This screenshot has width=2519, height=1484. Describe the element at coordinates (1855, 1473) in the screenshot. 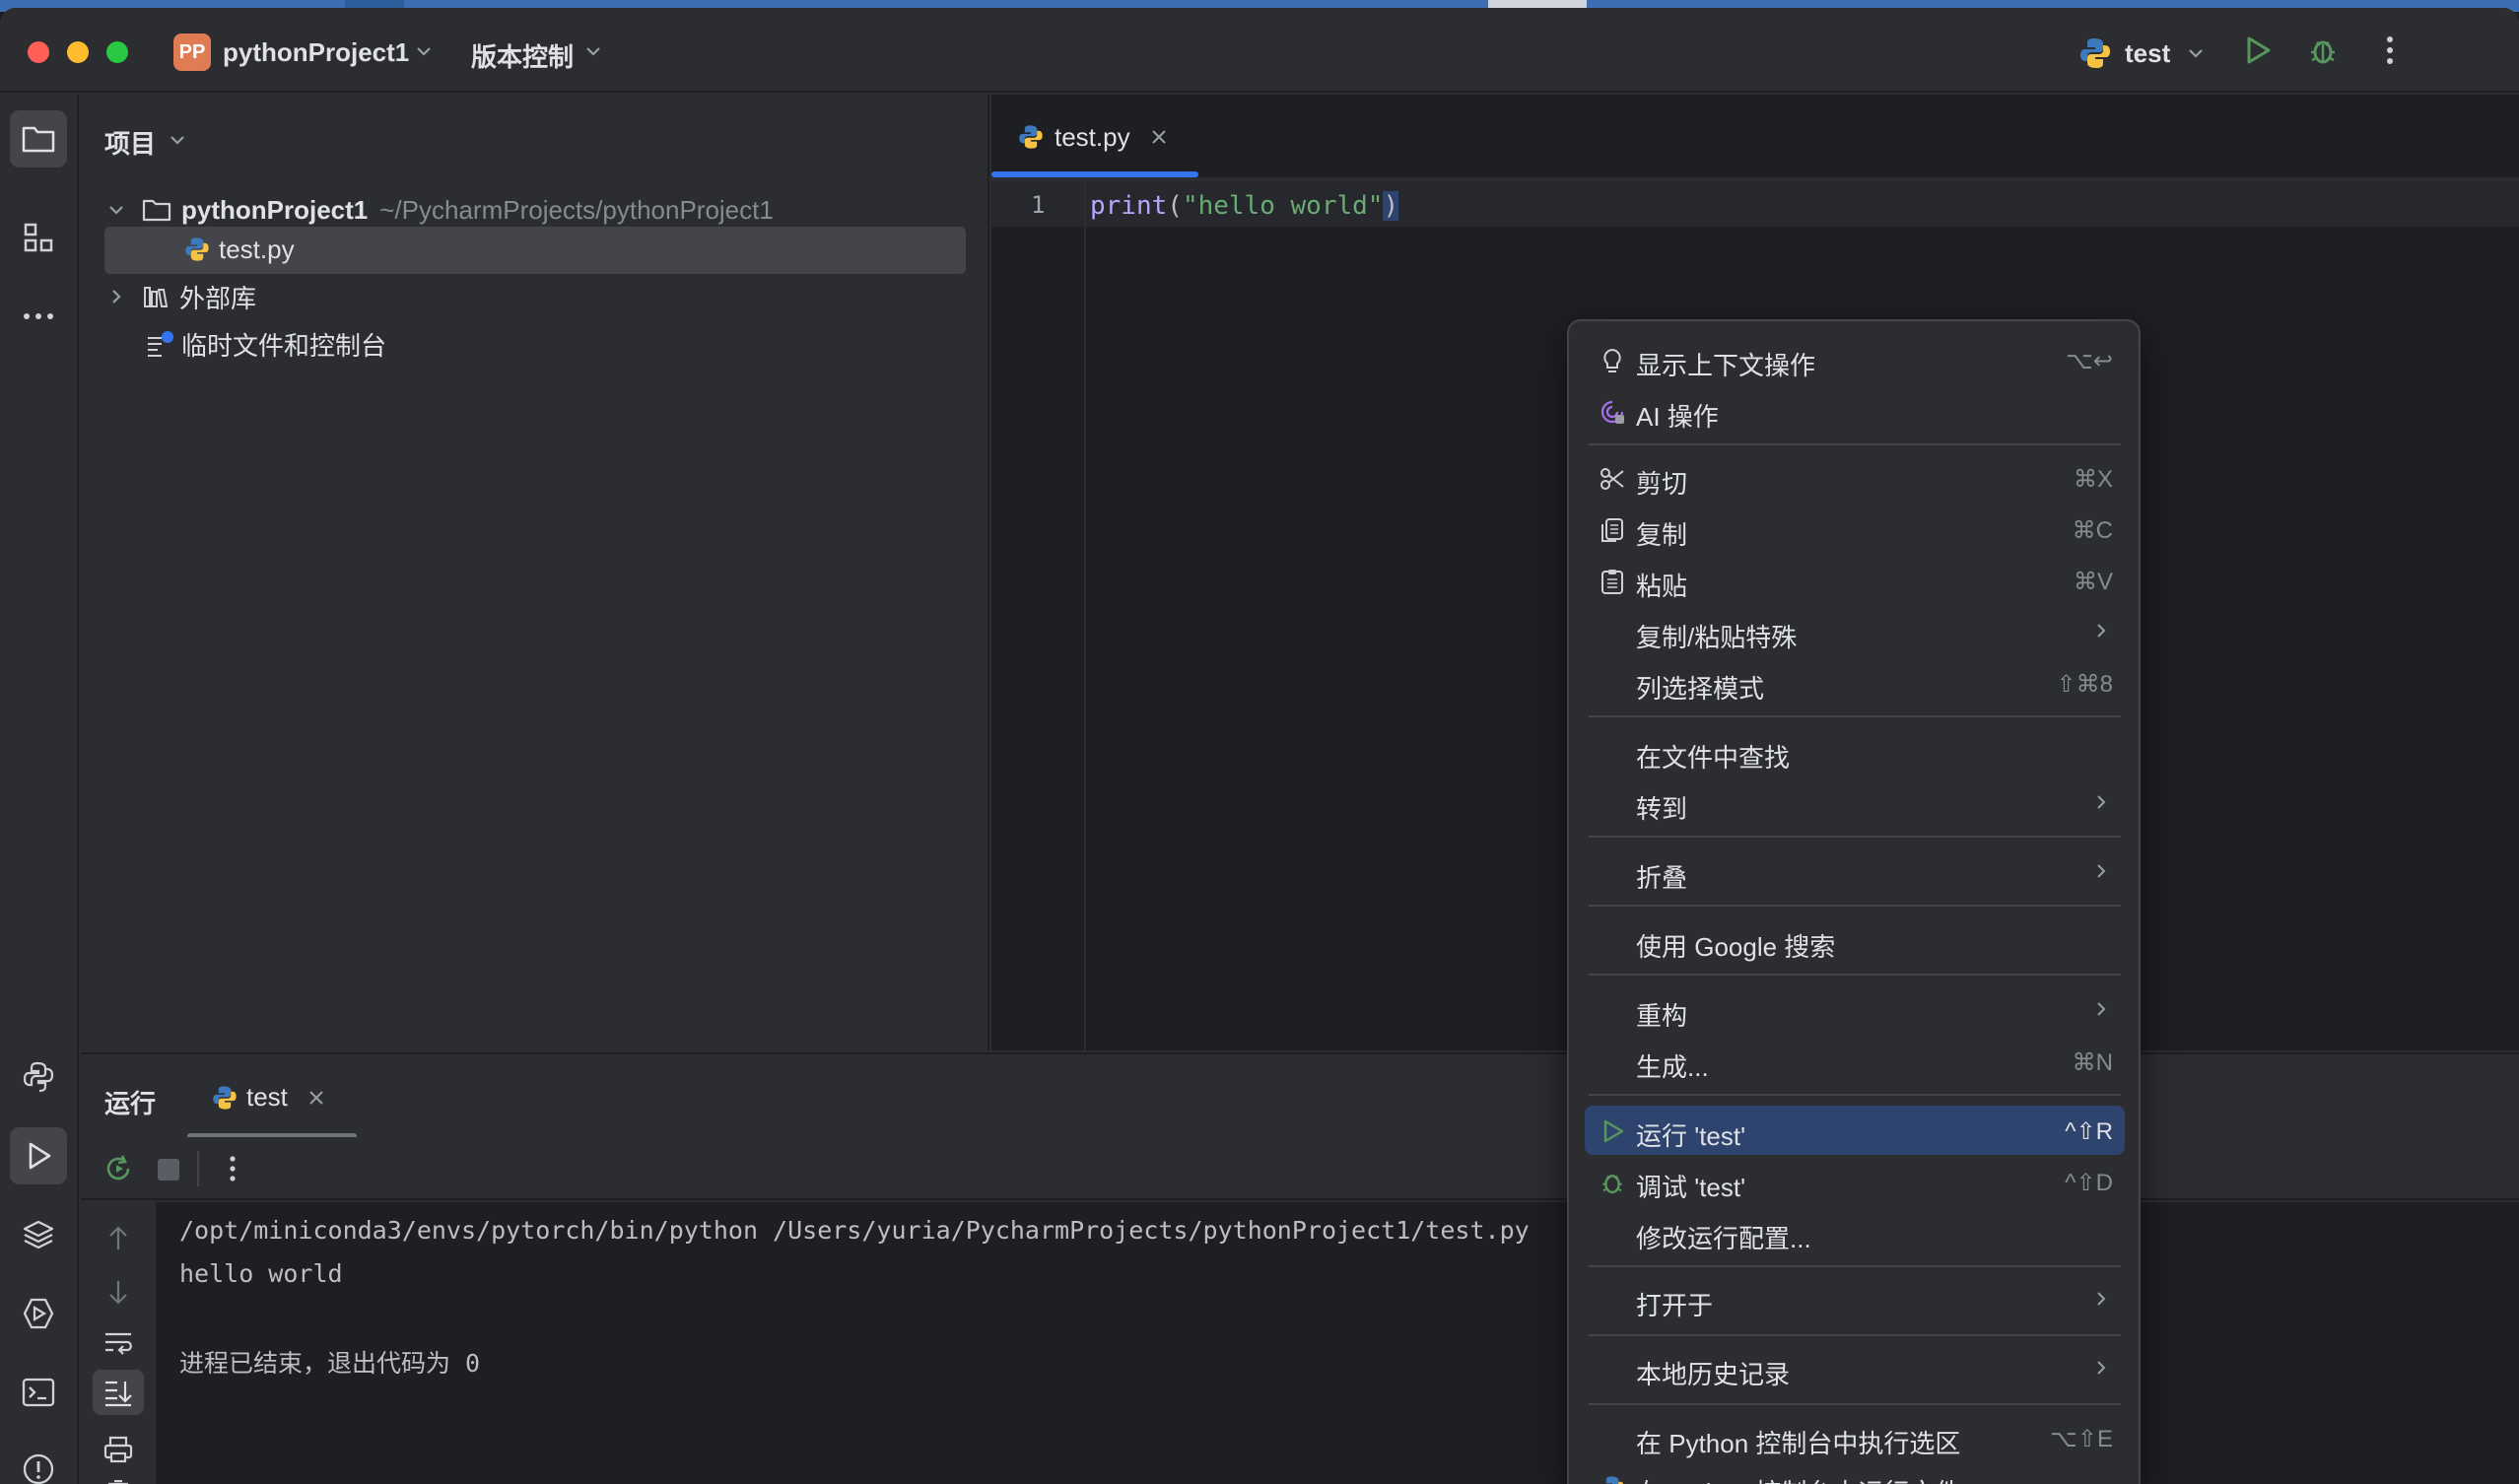

I see `menu-item-run-file-console: 在 Python 控制台中运行文件` at that location.